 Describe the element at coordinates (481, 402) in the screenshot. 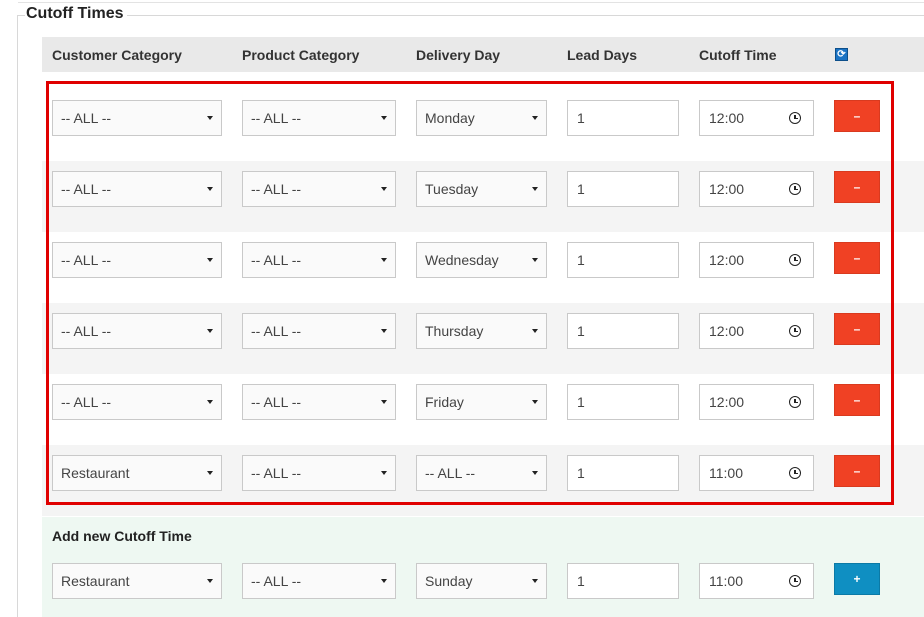

I see `delivery-day-select: Friday` at that location.